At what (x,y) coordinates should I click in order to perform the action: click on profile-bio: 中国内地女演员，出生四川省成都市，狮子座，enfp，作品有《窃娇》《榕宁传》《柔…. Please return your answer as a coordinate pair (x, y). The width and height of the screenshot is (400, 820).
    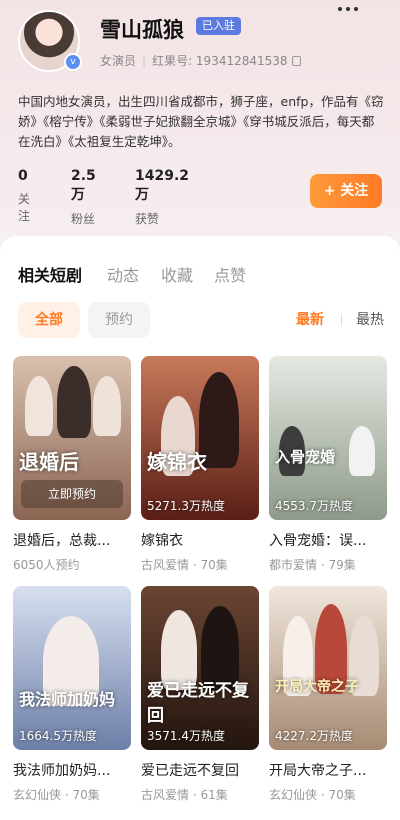
    Looking at the image, I should click on (201, 121).